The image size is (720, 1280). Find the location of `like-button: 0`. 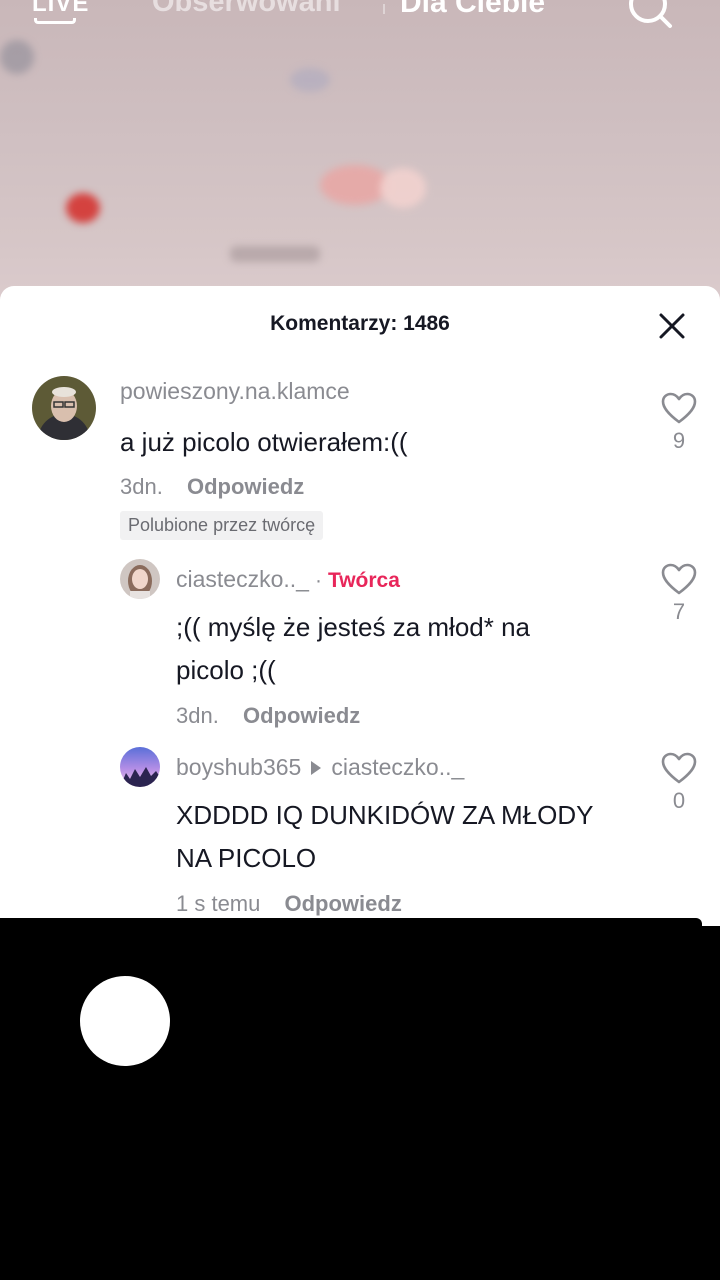

like-button: 0 is located at coordinates (679, 783).